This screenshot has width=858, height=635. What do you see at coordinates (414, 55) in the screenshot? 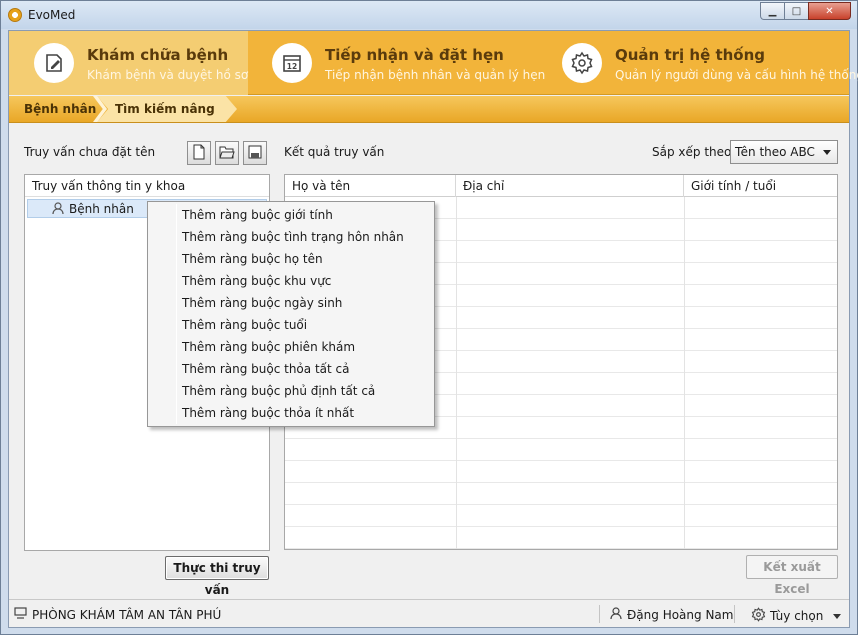
I see `module-title: Tiếp nhận và đặt hẹn` at bounding box center [414, 55].